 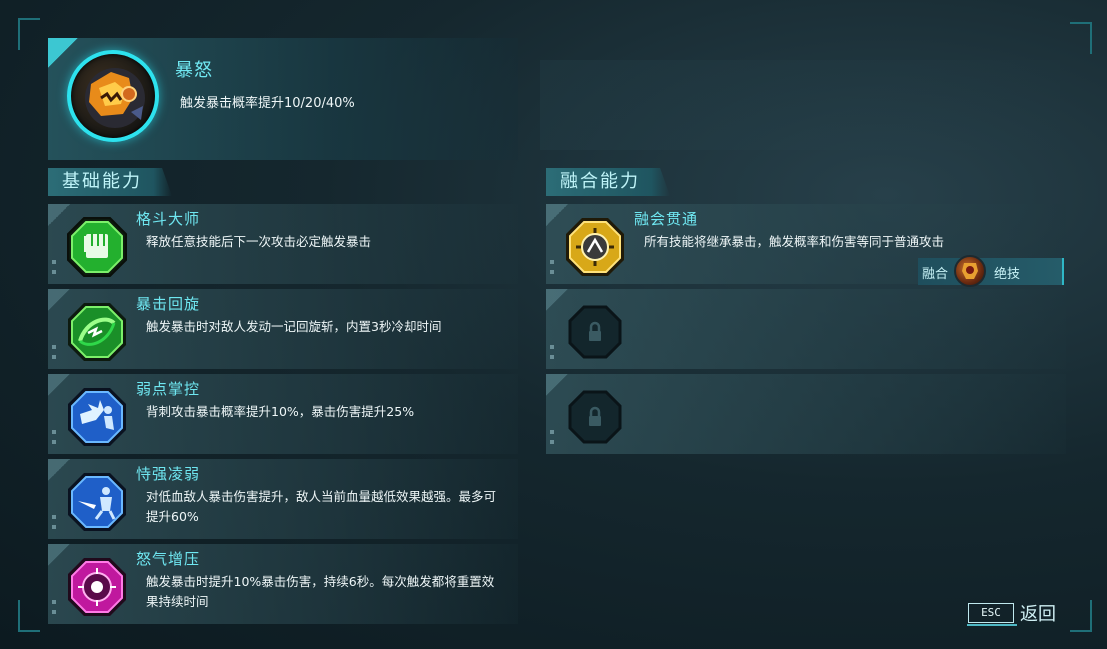 I want to click on skill-name: 怒气增压, so click(x=168, y=559).